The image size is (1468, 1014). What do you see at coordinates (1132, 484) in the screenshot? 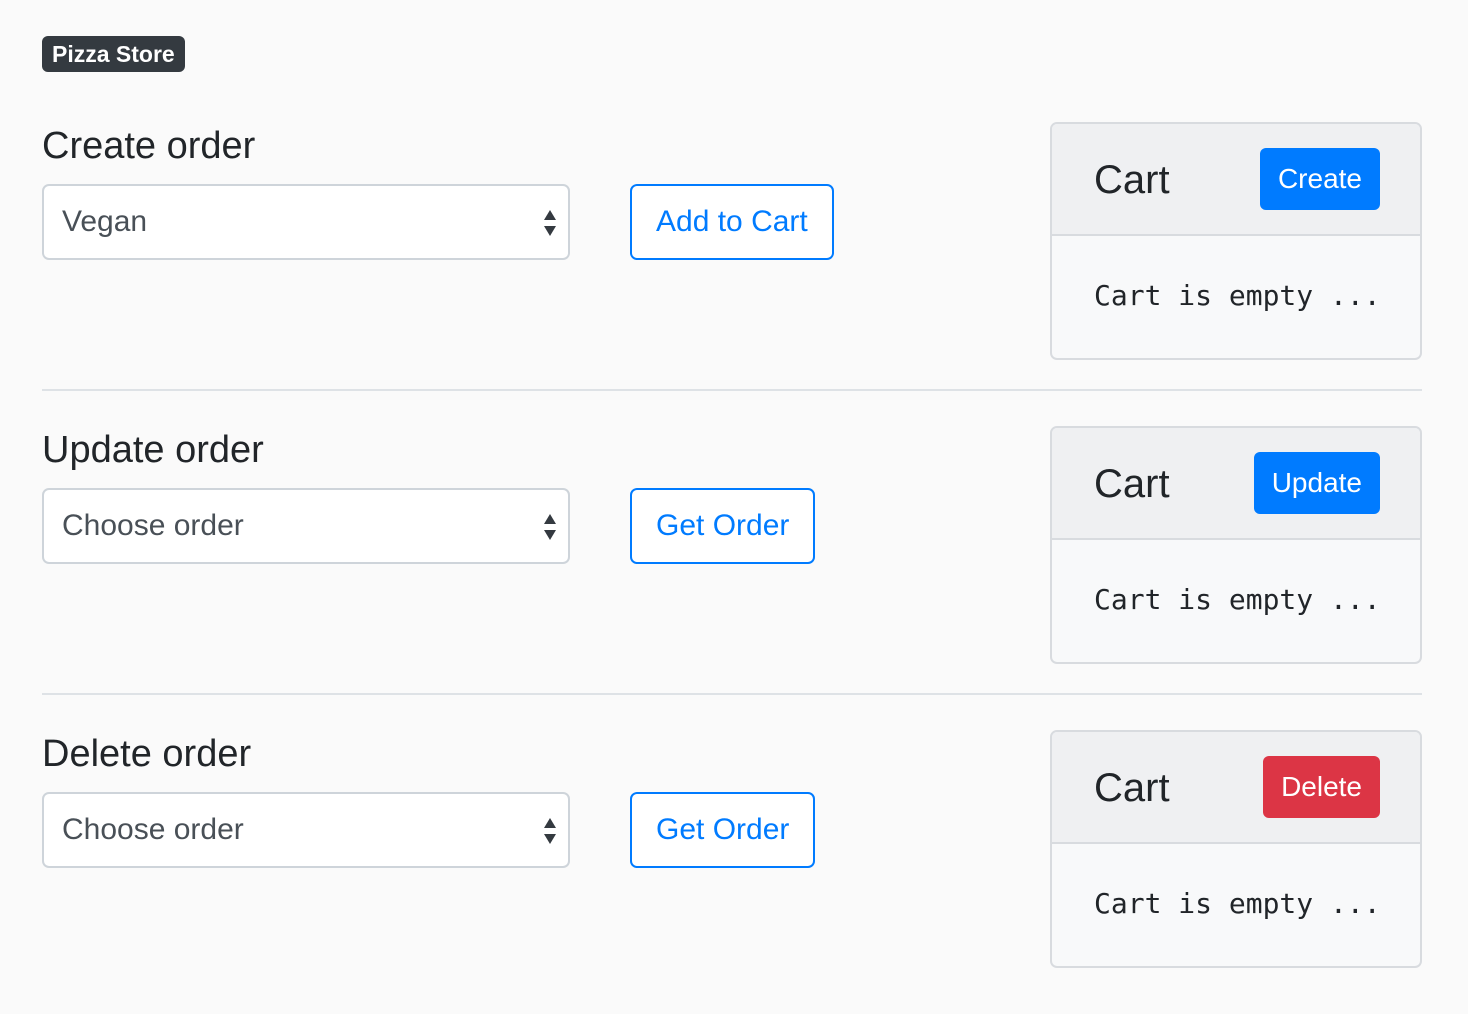
I see `update-cart-title: Cart` at bounding box center [1132, 484].